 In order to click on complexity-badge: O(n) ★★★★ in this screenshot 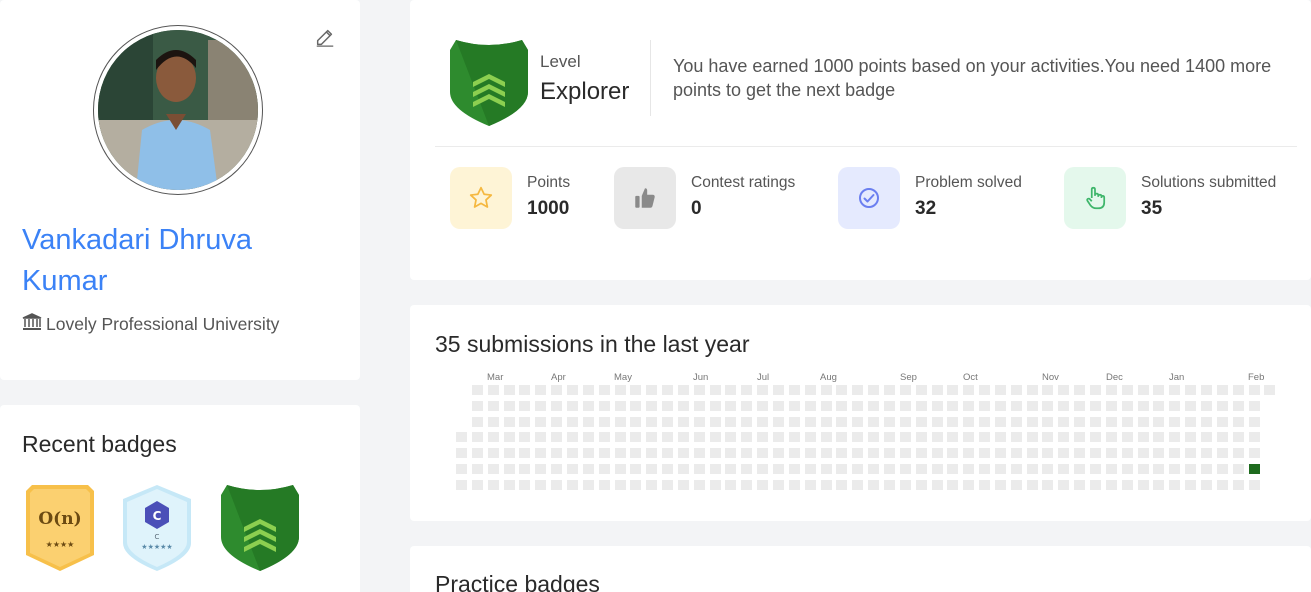, I will do `click(60, 530)`.